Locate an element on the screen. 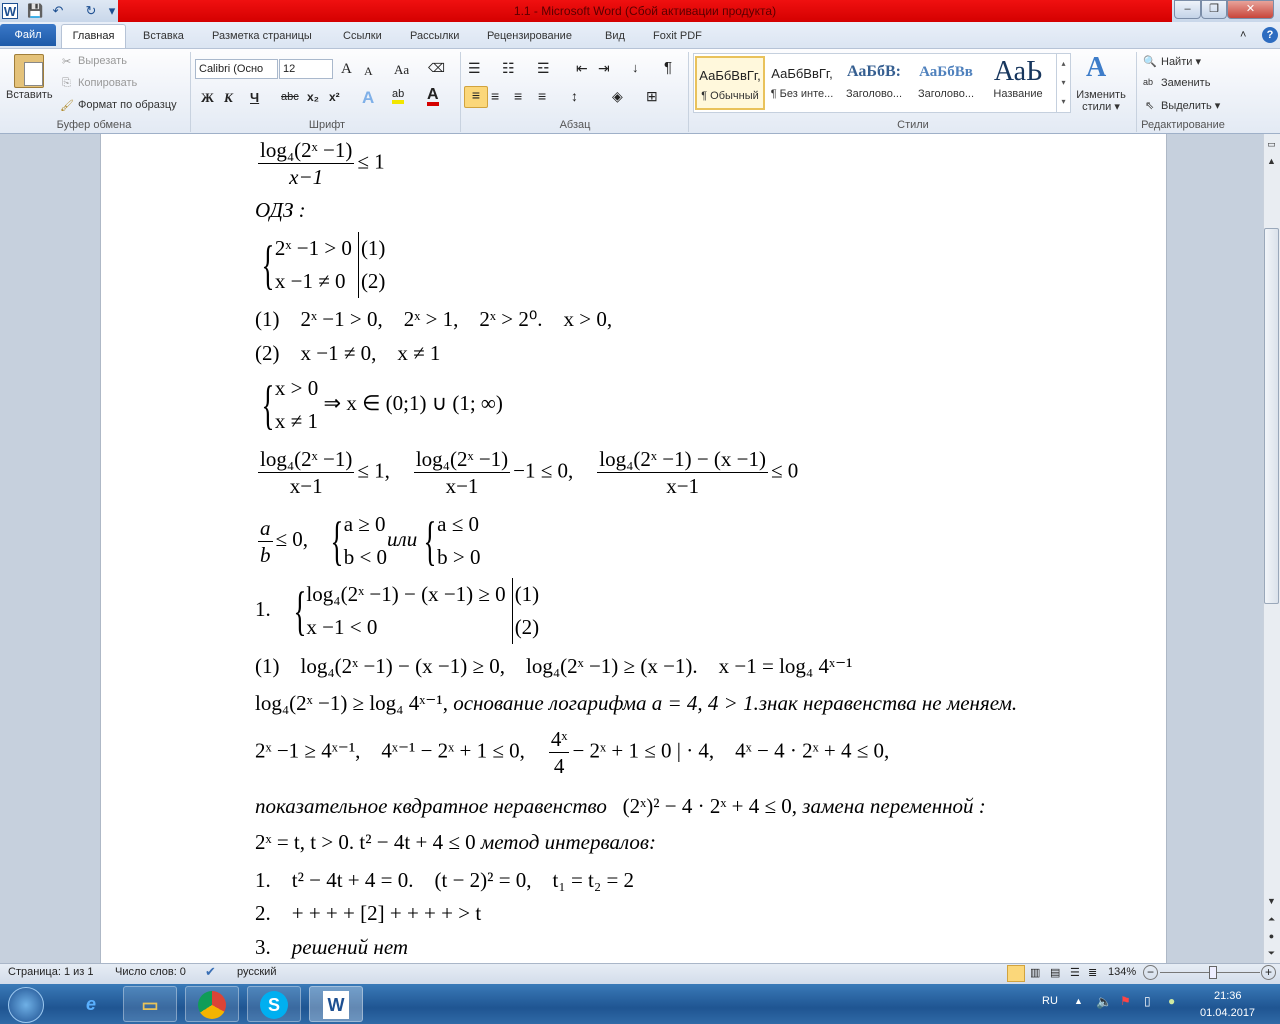 The width and height of the screenshot is (1280, 1024). collapse-ribbon-icon: ˄ is located at coordinates (1243, 35).